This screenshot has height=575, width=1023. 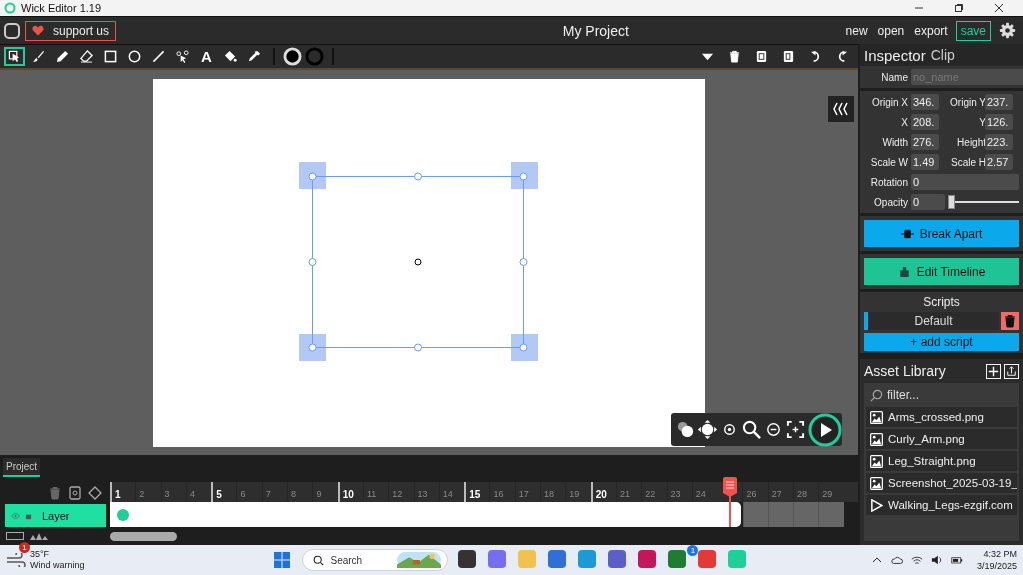 What do you see at coordinates (95, 493) in the screenshot?
I see `keyframe-icon` at bounding box center [95, 493].